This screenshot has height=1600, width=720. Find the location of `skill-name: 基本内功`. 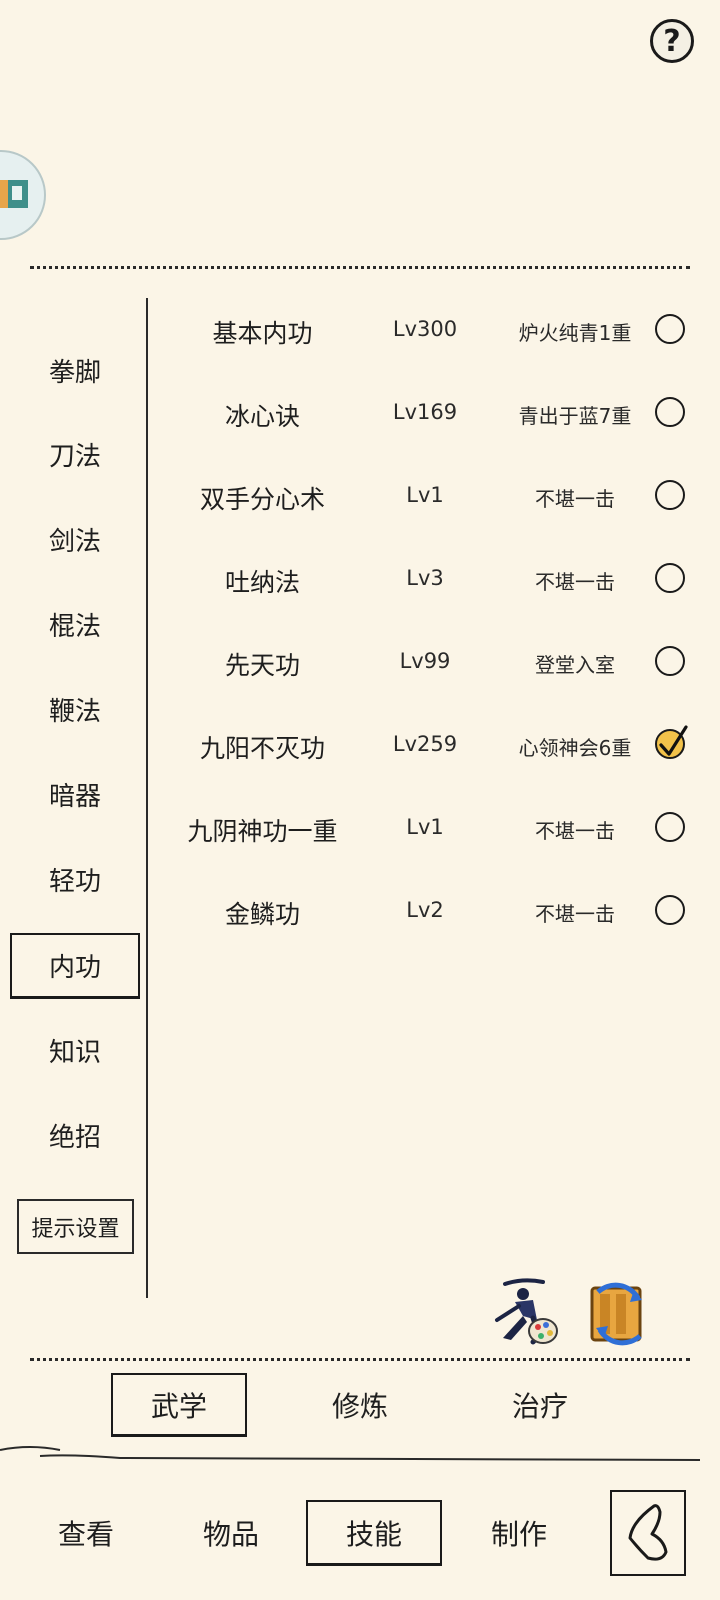

skill-name: 基本内功 is located at coordinates (262, 333).